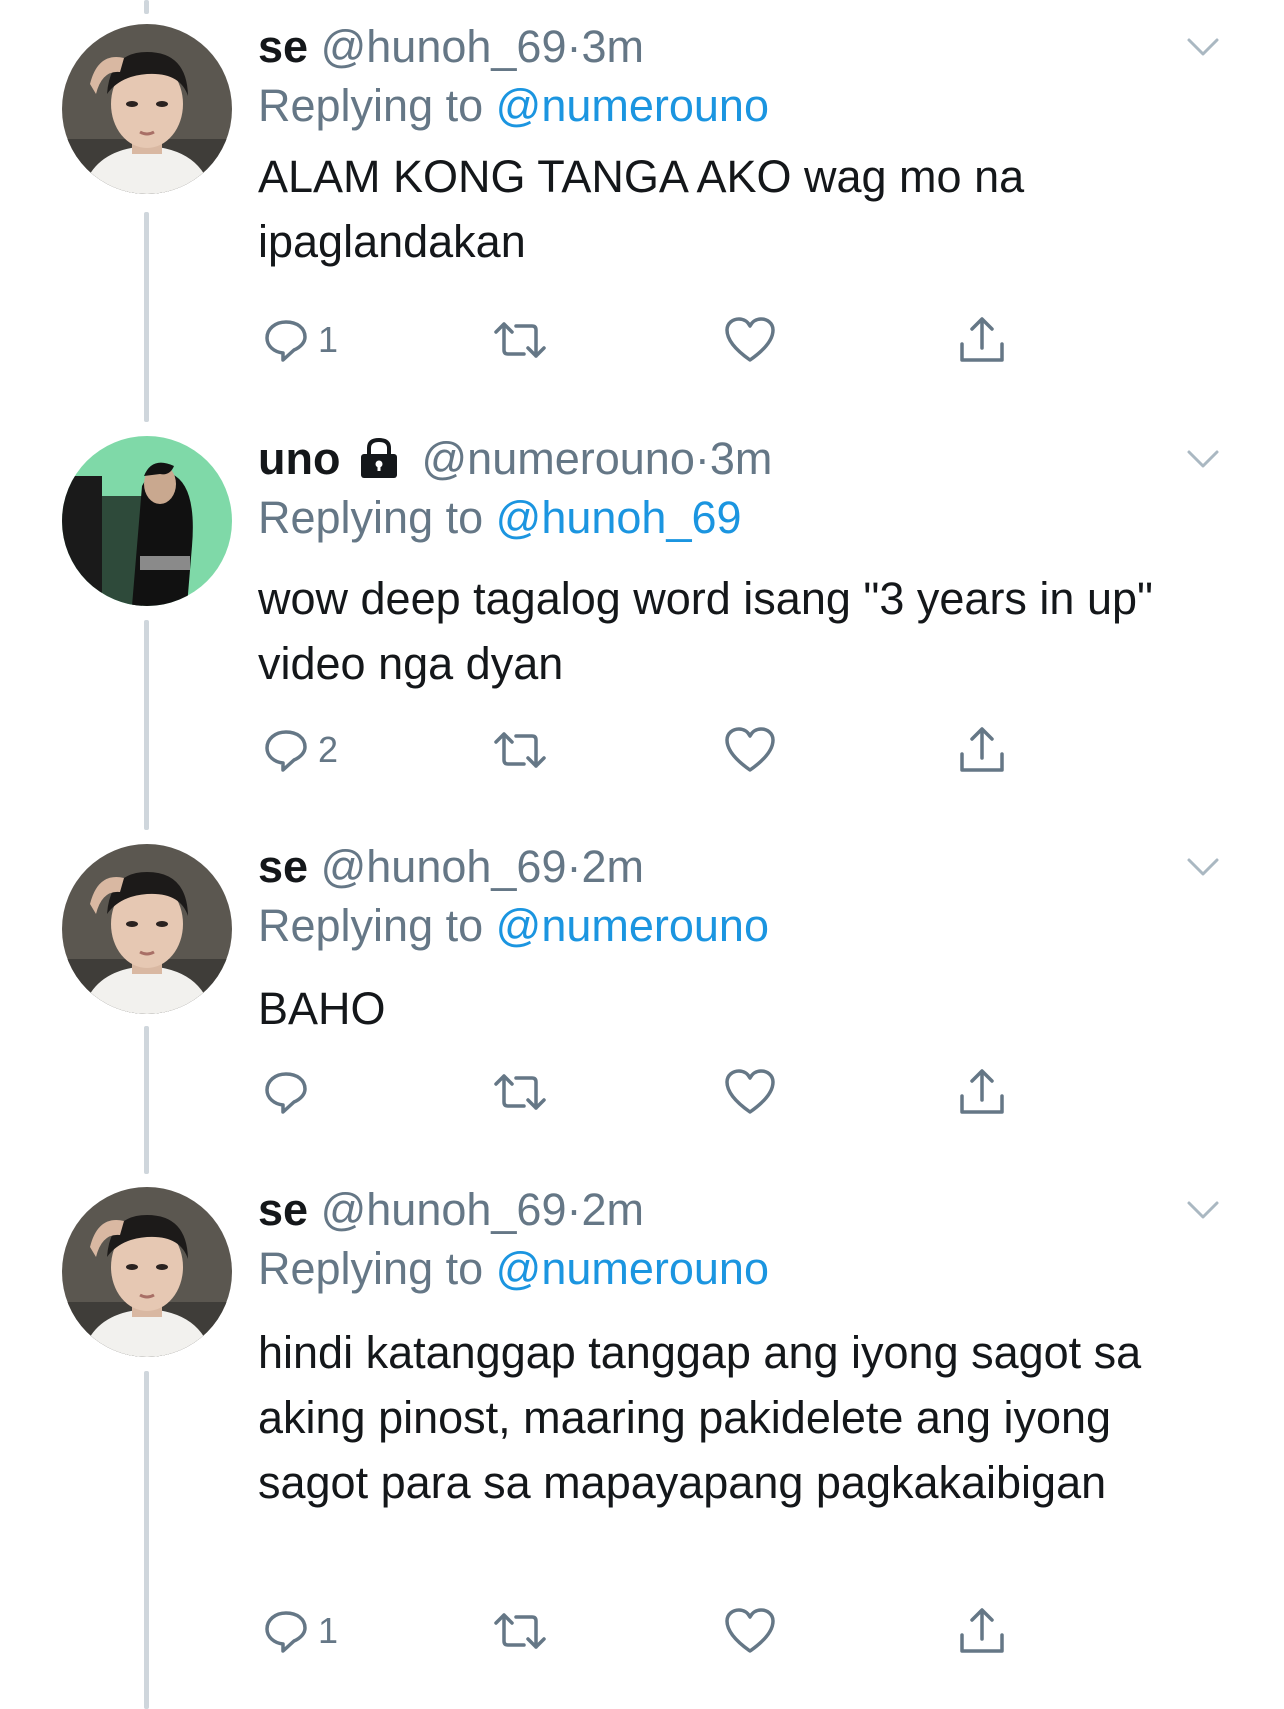  I want to click on action-bar: 2, so click(668, 750).